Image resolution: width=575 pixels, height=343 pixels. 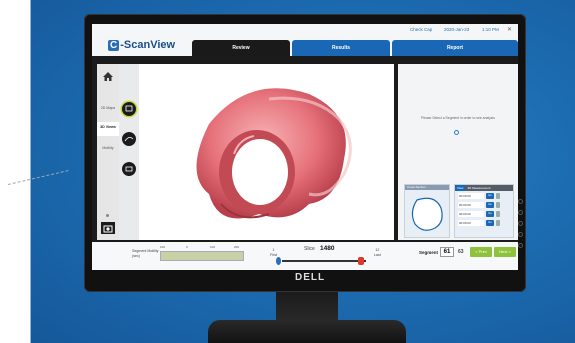 I want to click on slice-view-icon, so click(x=129, y=139).